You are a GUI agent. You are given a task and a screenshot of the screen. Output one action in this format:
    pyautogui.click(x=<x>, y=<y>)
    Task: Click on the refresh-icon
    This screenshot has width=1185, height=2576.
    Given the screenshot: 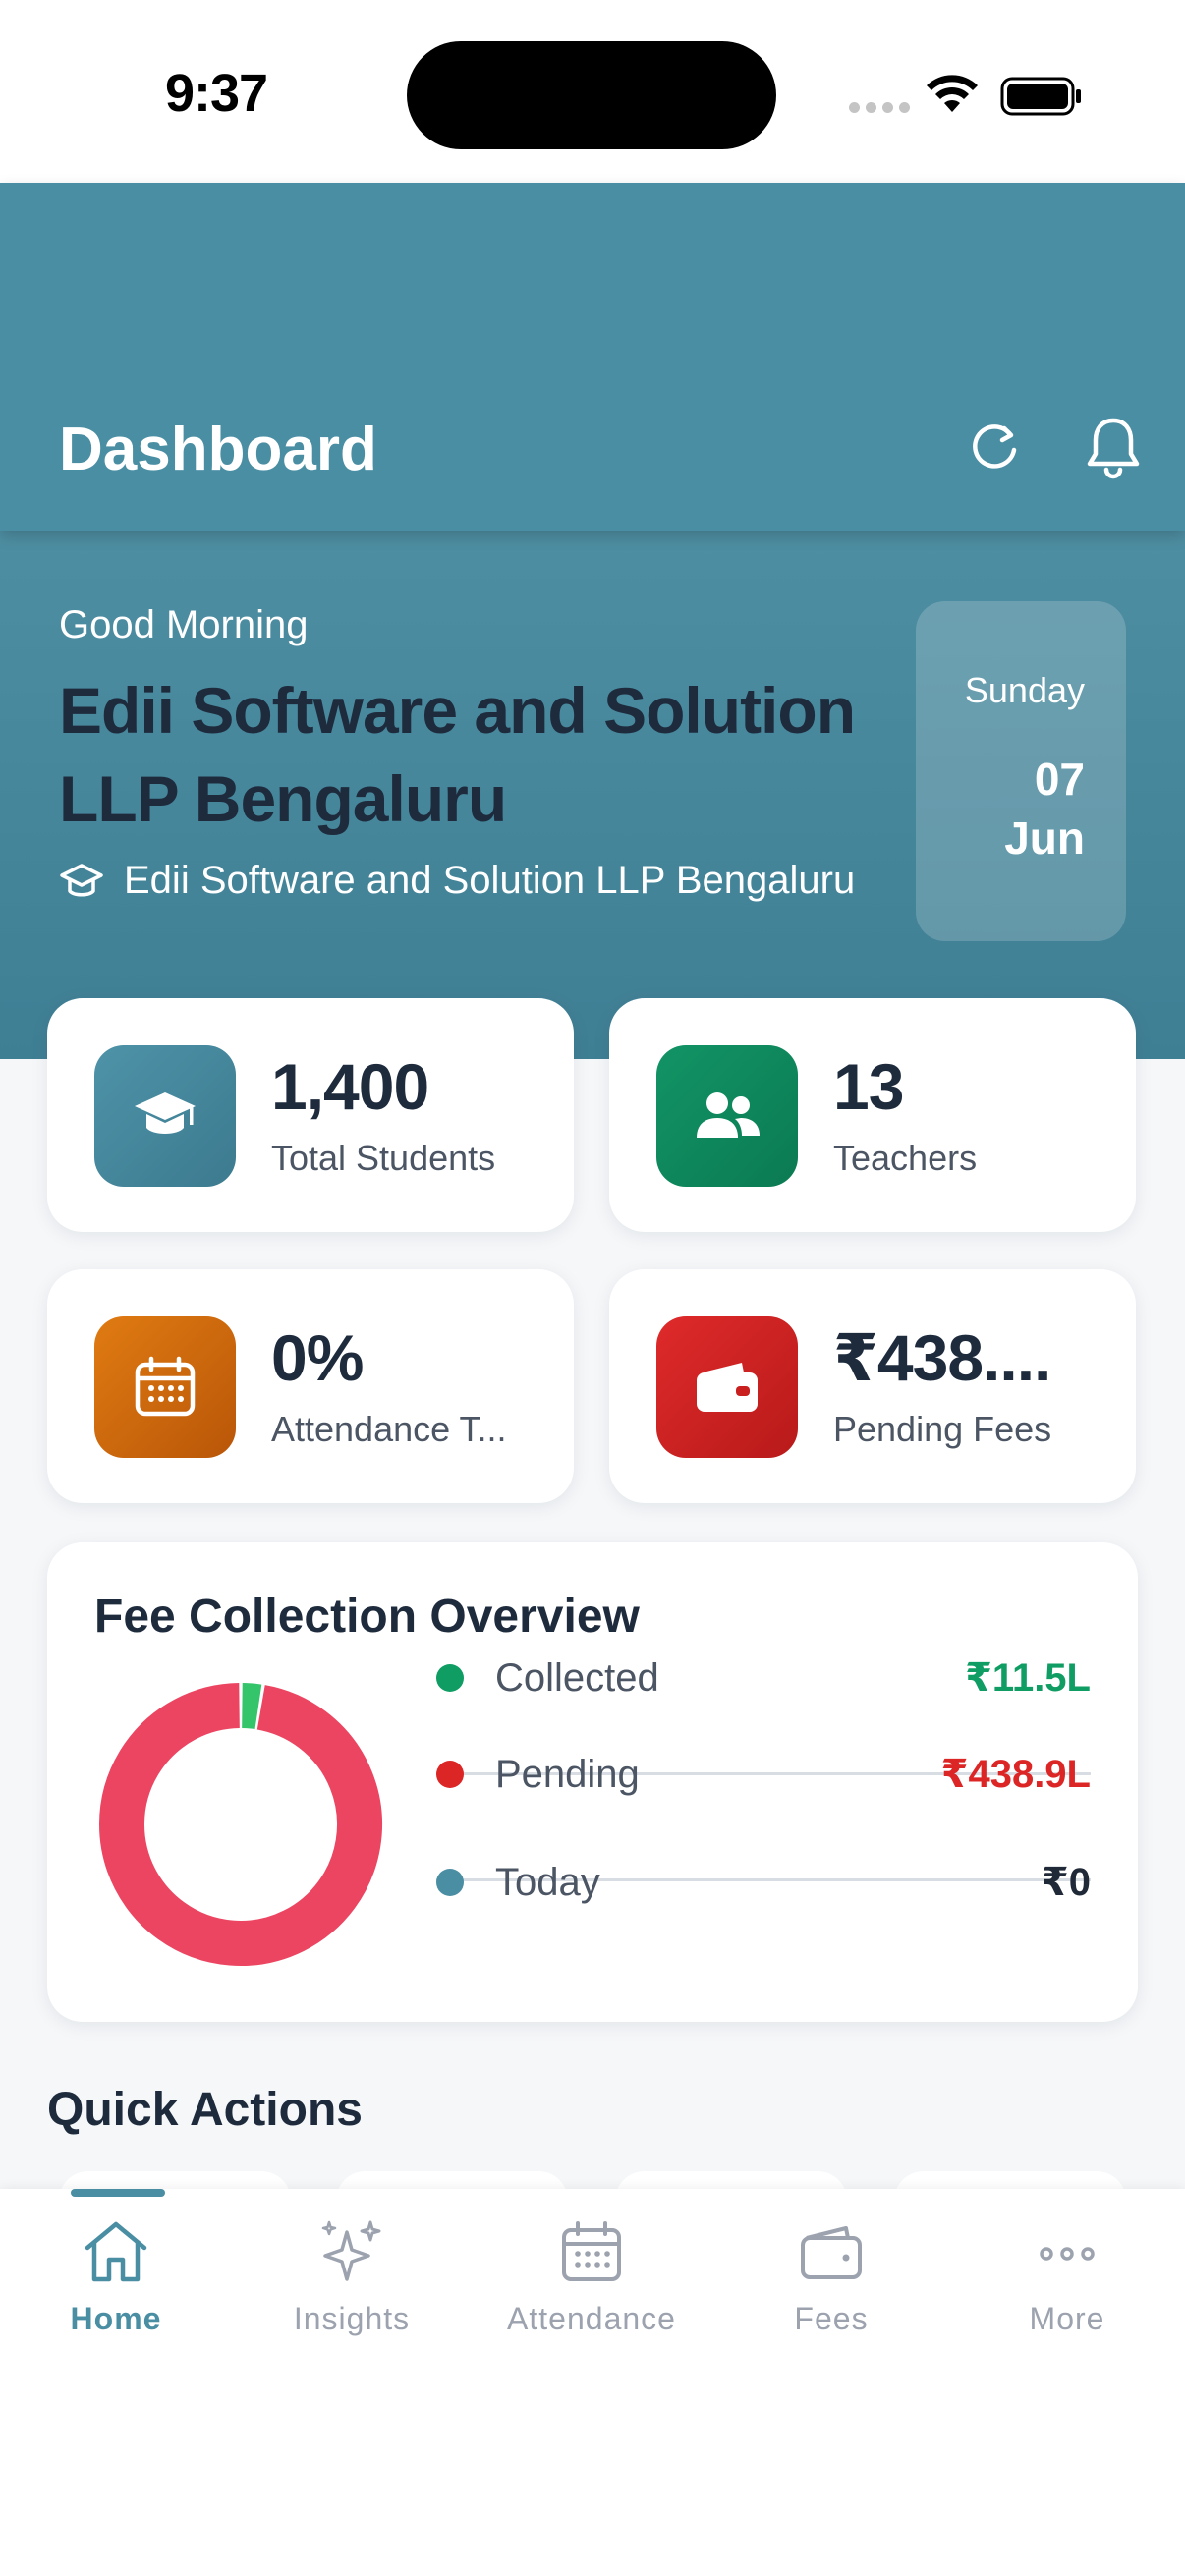 What is the action you would take?
    pyautogui.click(x=997, y=448)
    